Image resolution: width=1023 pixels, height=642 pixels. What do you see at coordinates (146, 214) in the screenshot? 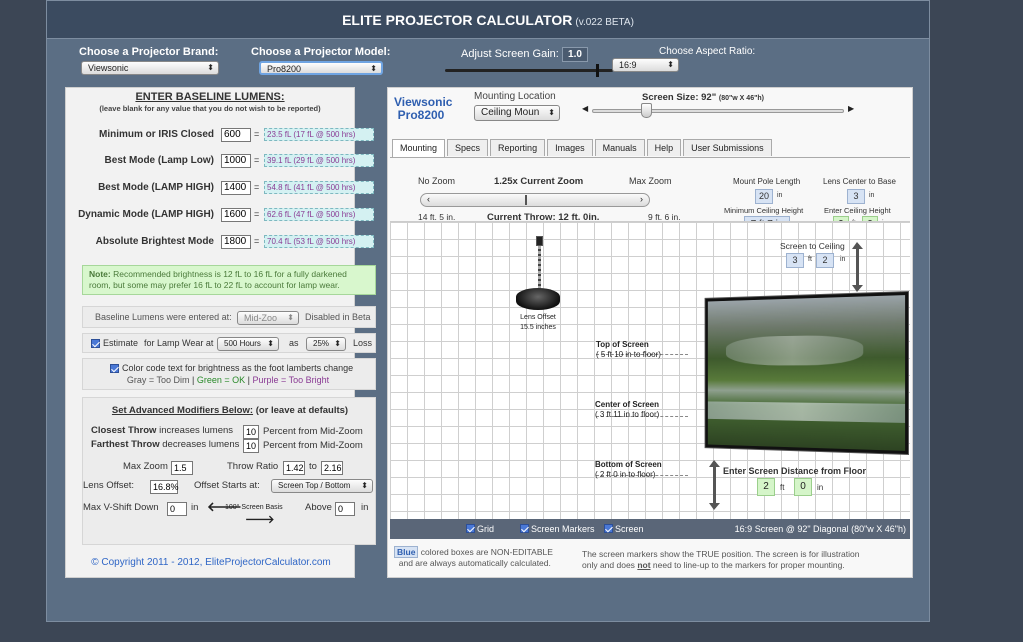
I see `lumens-row-label: Dynamic Mode (LAMP HIGH)` at bounding box center [146, 214].